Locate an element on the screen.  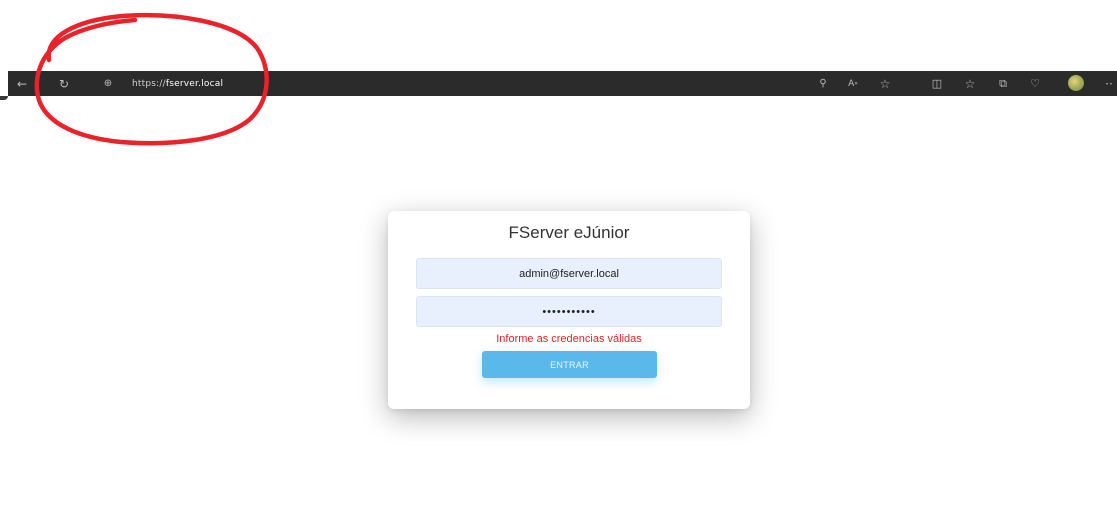
email-field is located at coordinates (569, 273).